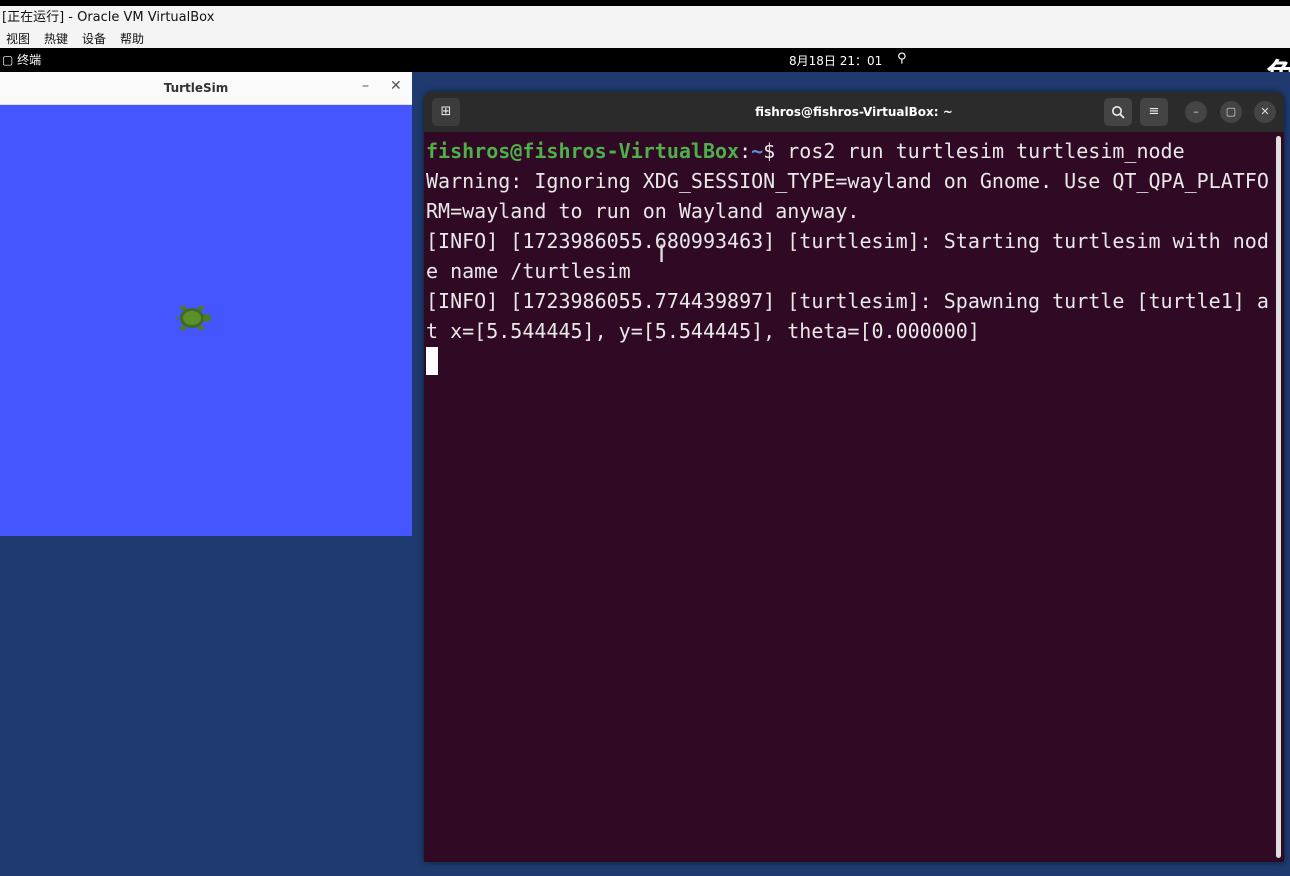 This screenshot has width=1290, height=876. I want to click on close-button: ✕, so click(1265, 112).